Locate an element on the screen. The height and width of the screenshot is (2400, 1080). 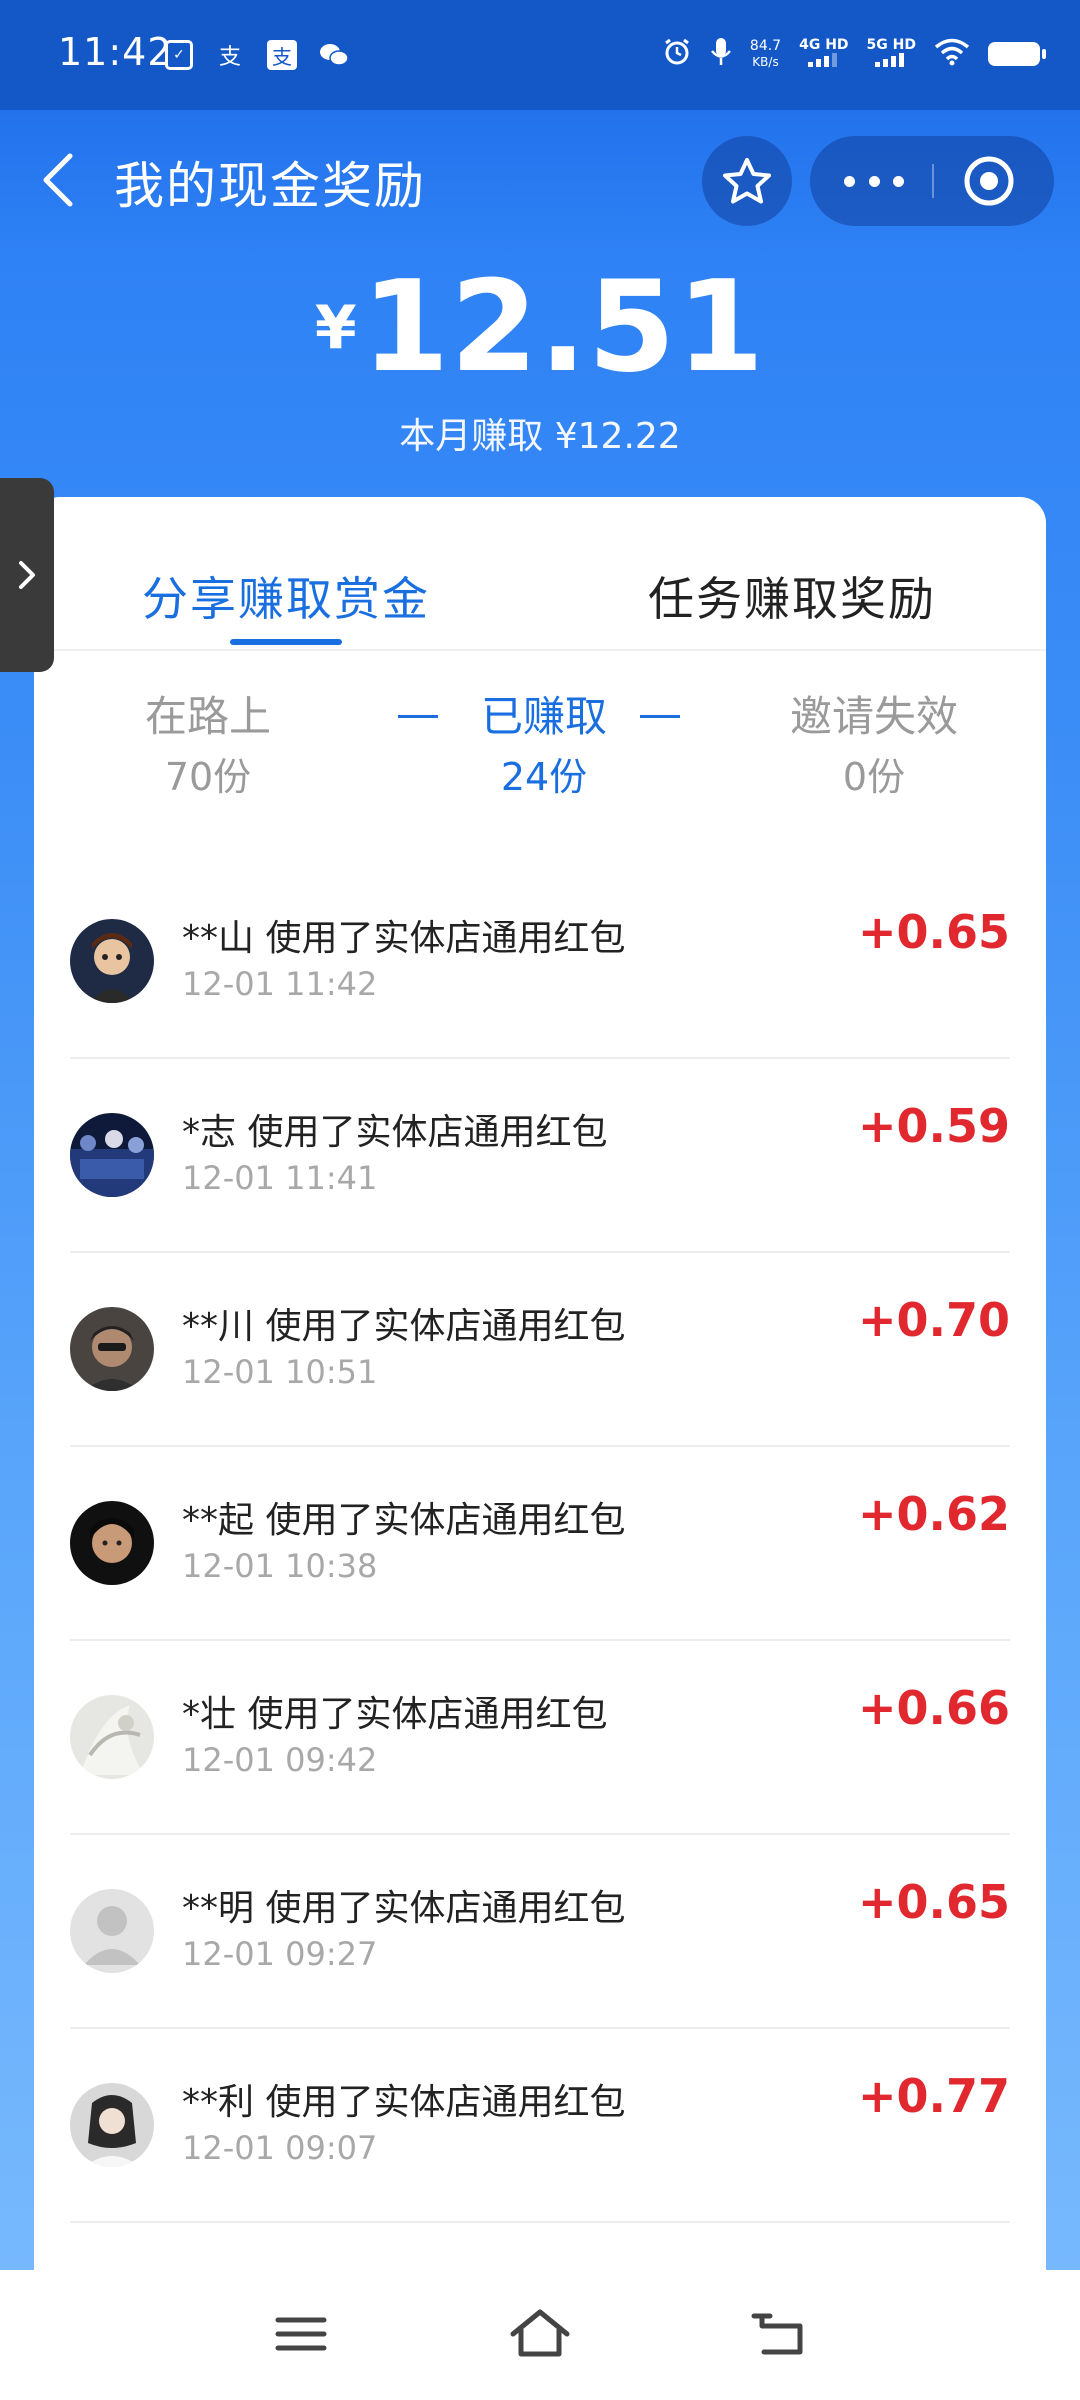
home-nav-button is located at coordinates (540, 2334).